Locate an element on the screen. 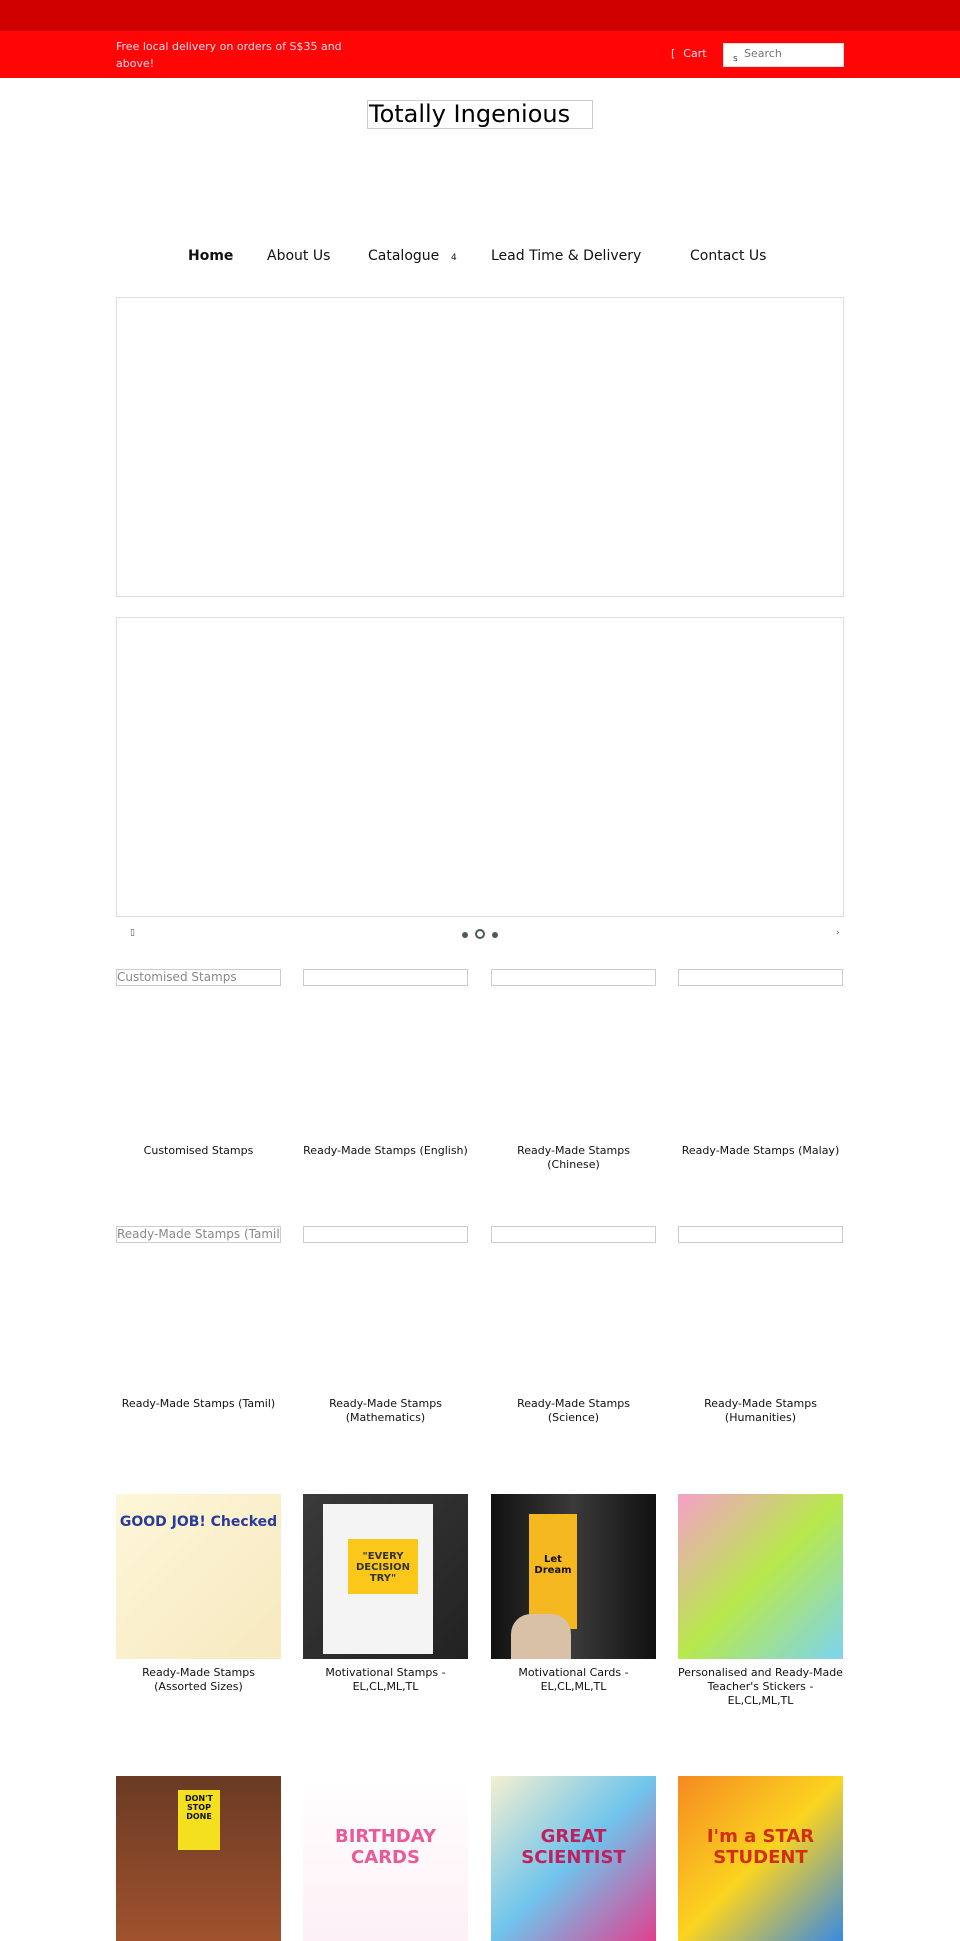  image-text: DON'T STOP DONE is located at coordinates (199, 1820).